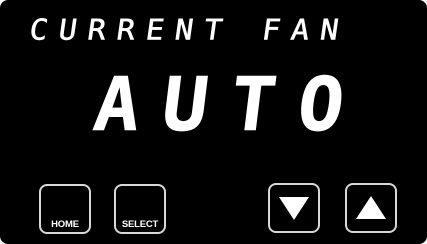 This screenshot has width=427, height=244. I want to click on select-button-label: SELECT, so click(140, 224).